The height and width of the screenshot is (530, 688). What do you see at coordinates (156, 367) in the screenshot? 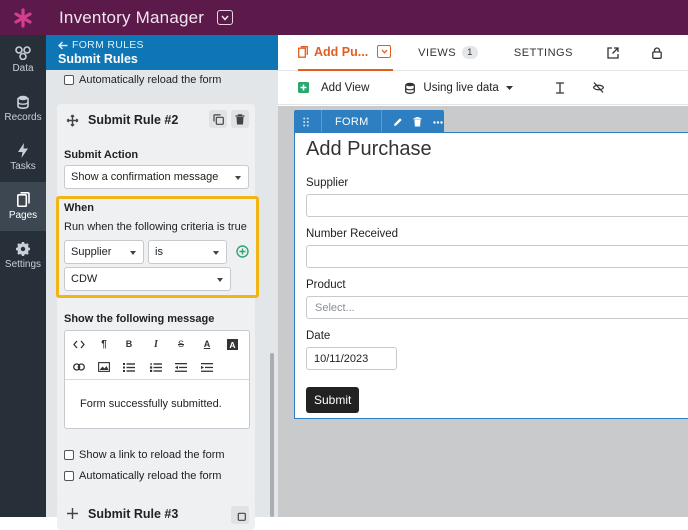
I see `numbered-list-icon` at bounding box center [156, 367].